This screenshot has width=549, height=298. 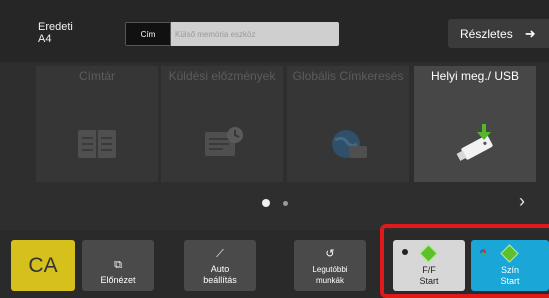 I want to click on history-icon: ↺, so click(x=330, y=254).